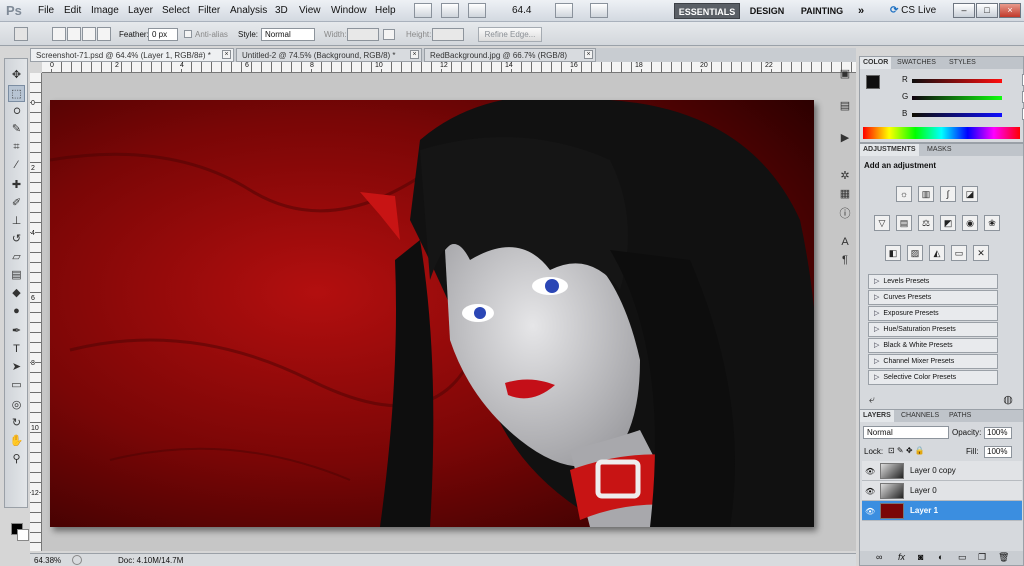 This screenshot has width=1024, height=566. Describe the element at coordinates (47, 560) in the screenshot. I see `status-zoom: 64.38%` at that location.